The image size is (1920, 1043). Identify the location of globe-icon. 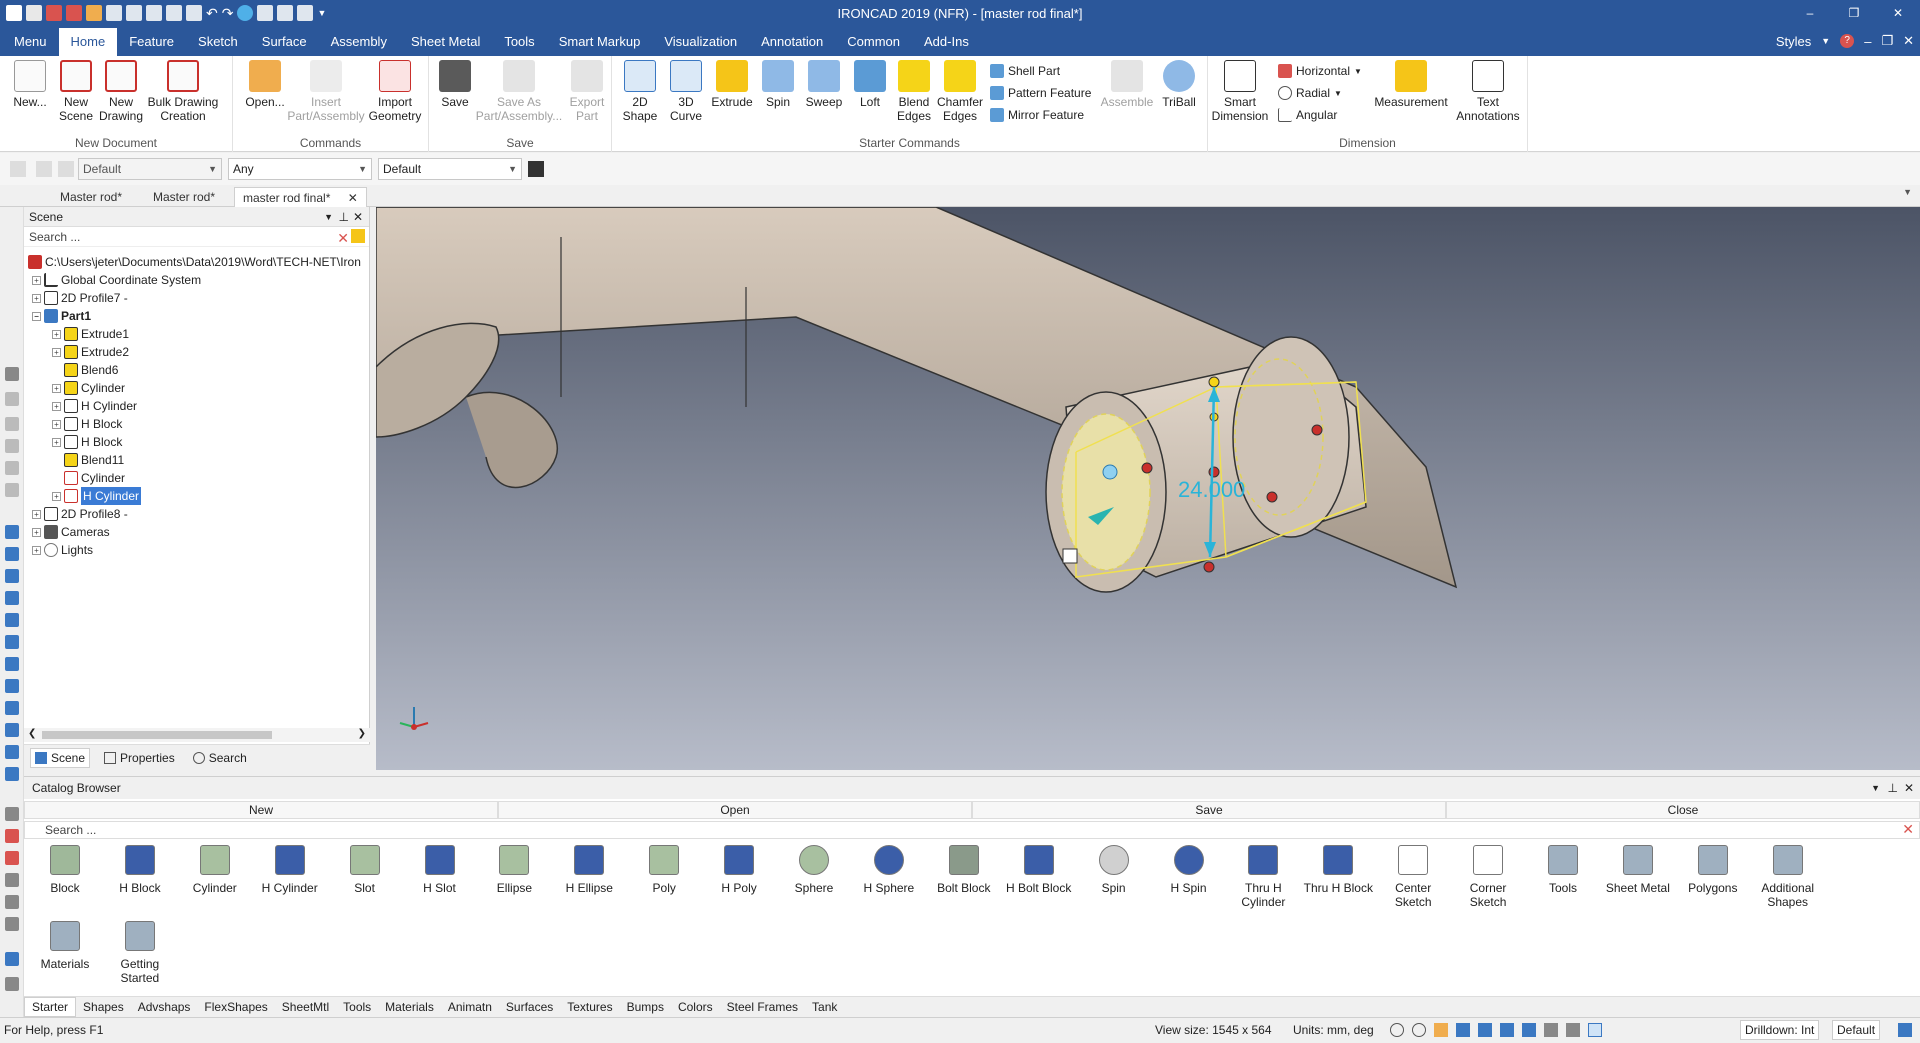
(245, 13).